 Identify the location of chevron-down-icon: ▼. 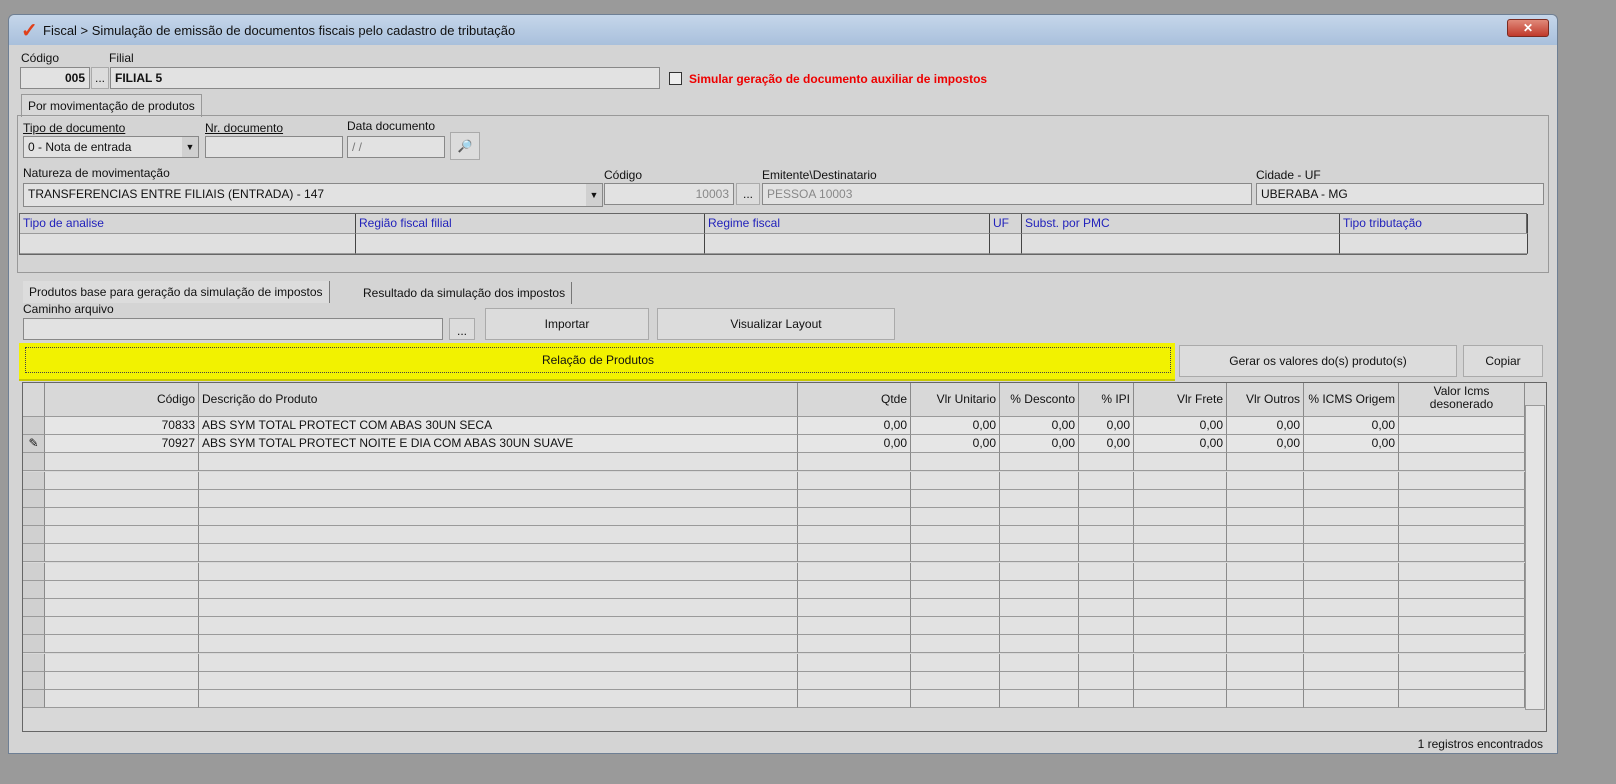
(190, 147).